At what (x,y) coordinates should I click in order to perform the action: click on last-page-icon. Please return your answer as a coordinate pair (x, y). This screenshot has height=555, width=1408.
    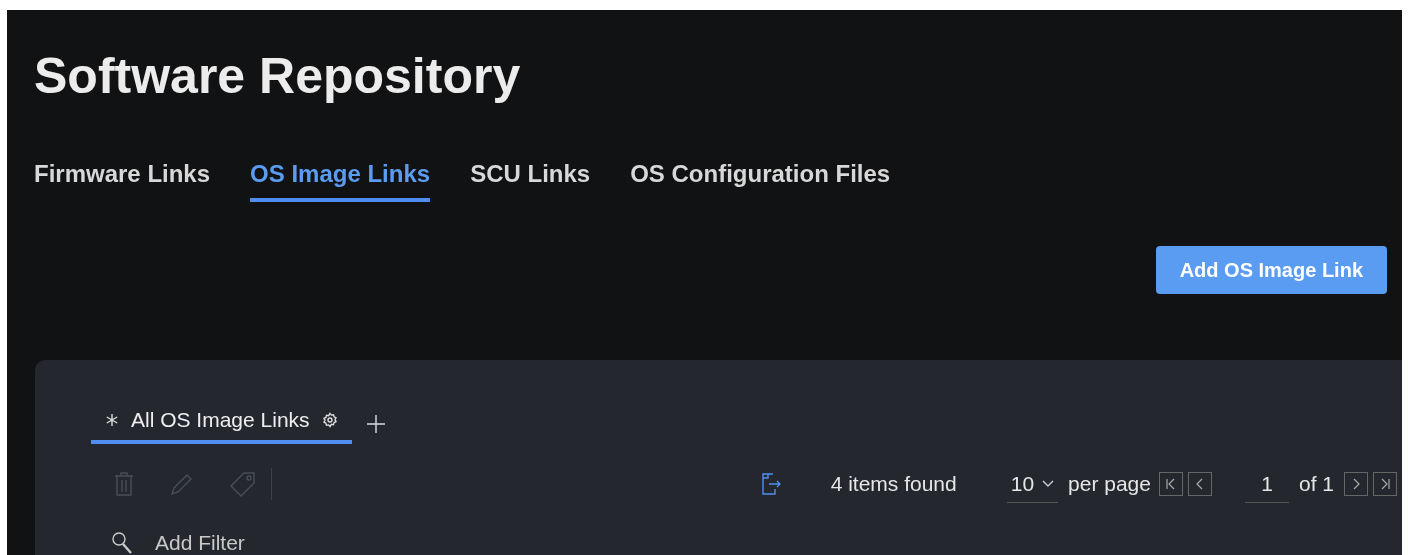
    Looking at the image, I should click on (1385, 484).